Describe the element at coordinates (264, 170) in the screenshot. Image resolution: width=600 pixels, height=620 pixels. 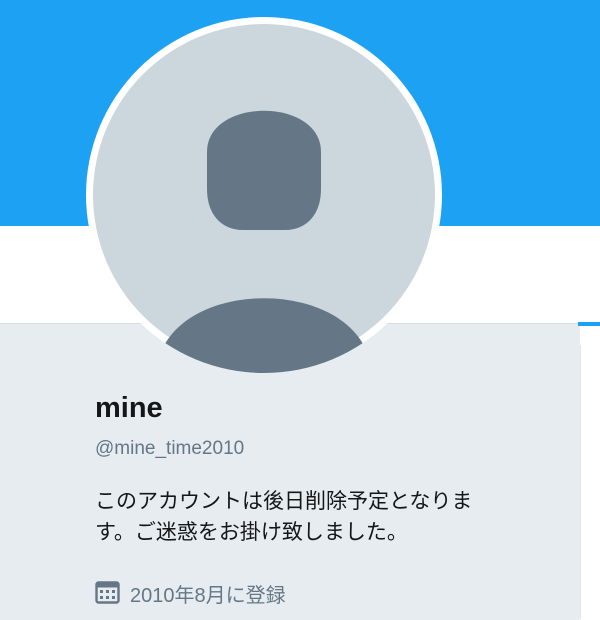
I see `avatar-head` at that location.